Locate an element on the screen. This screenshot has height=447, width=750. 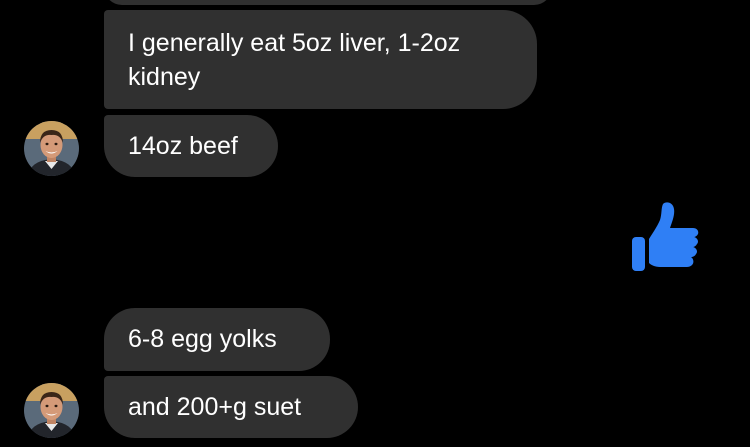
message-text-line: I generally eat 5oz liver, 1-2oz is located at coordinates (294, 43).